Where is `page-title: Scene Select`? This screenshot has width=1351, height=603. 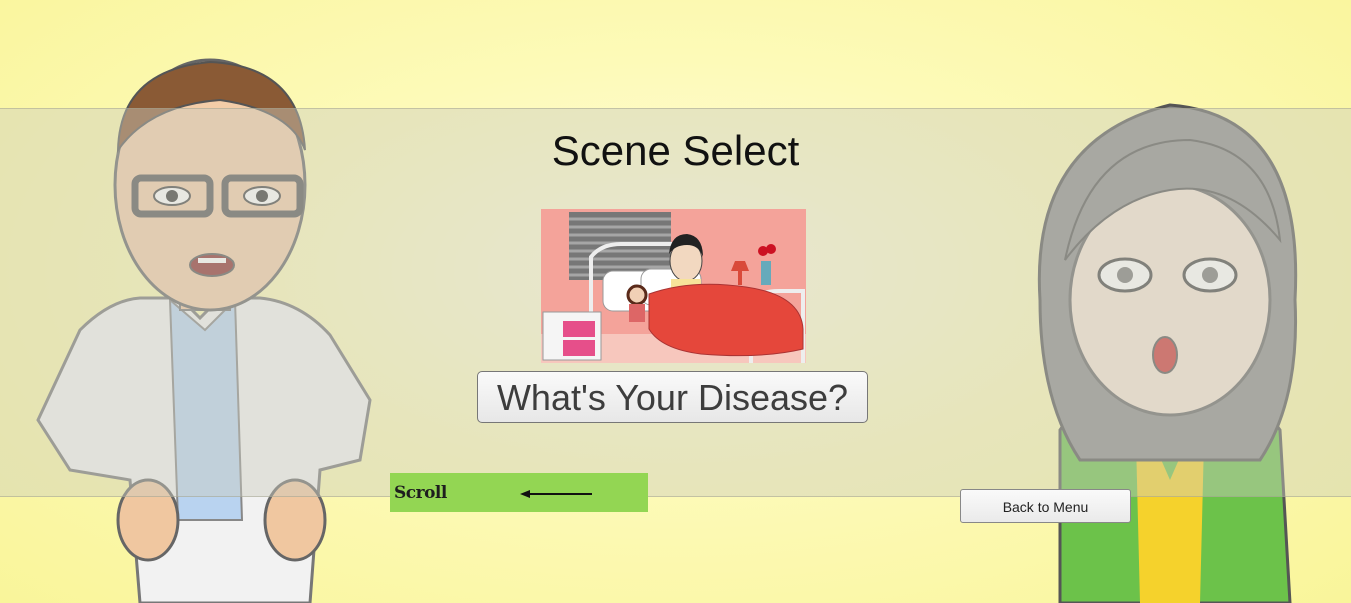 page-title: Scene Select is located at coordinates (675, 150).